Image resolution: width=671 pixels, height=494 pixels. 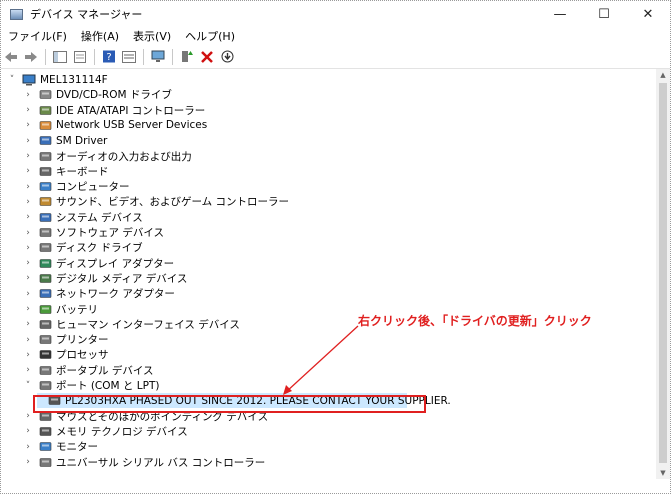 I want to click on tree-item-label: ソフトウェア デバイス, so click(x=110, y=233).